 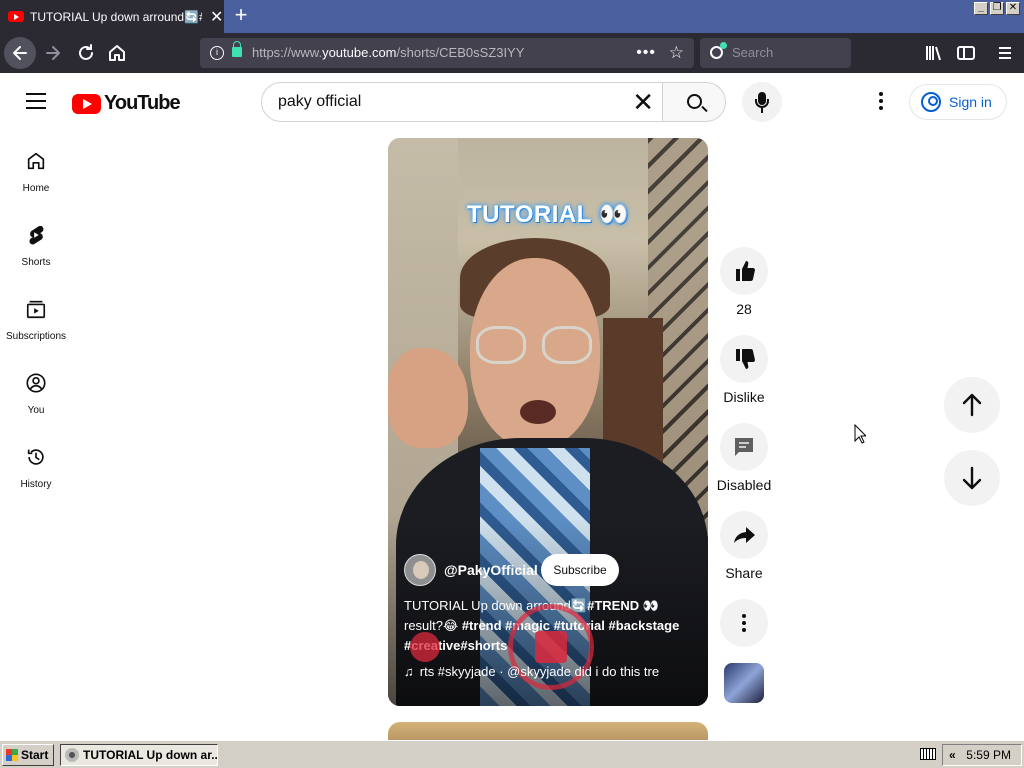 What do you see at coordinates (744, 683) in the screenshot?
I see `sound-remix-thumbnail` at bounding box center [744, 683].